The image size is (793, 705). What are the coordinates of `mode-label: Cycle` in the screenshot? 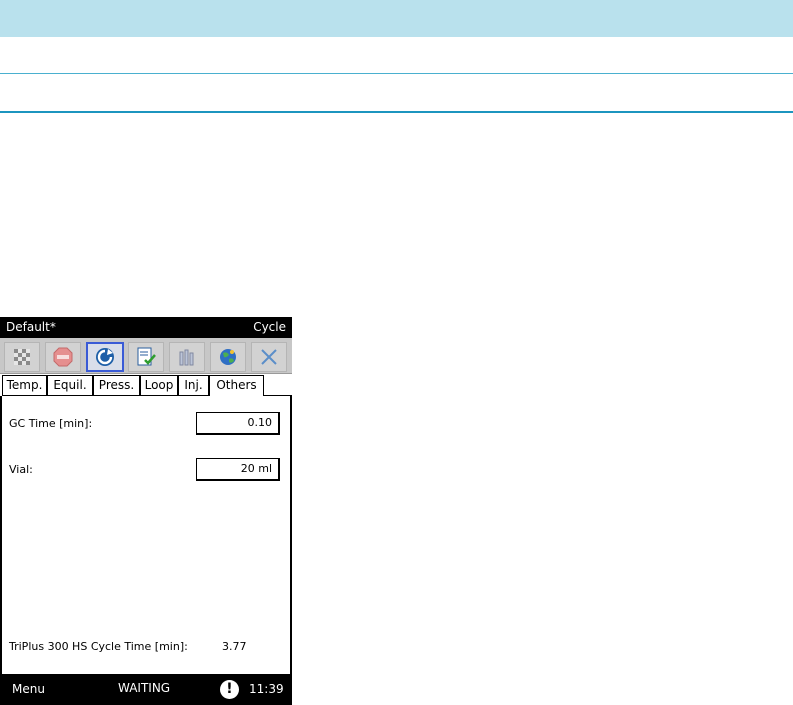 It's located at (269, 327).